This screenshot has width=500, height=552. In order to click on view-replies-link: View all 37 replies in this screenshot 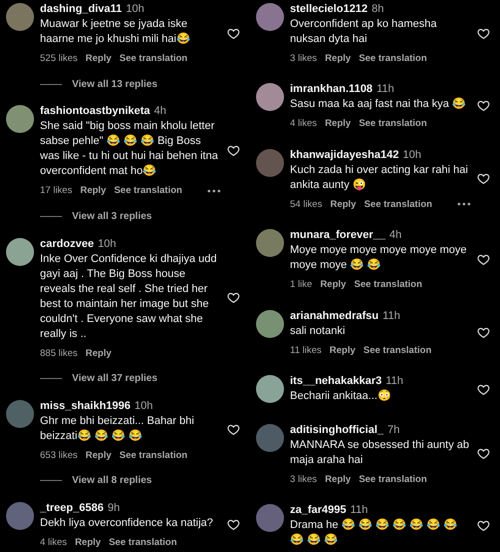, I will do `click(115, 378)`.